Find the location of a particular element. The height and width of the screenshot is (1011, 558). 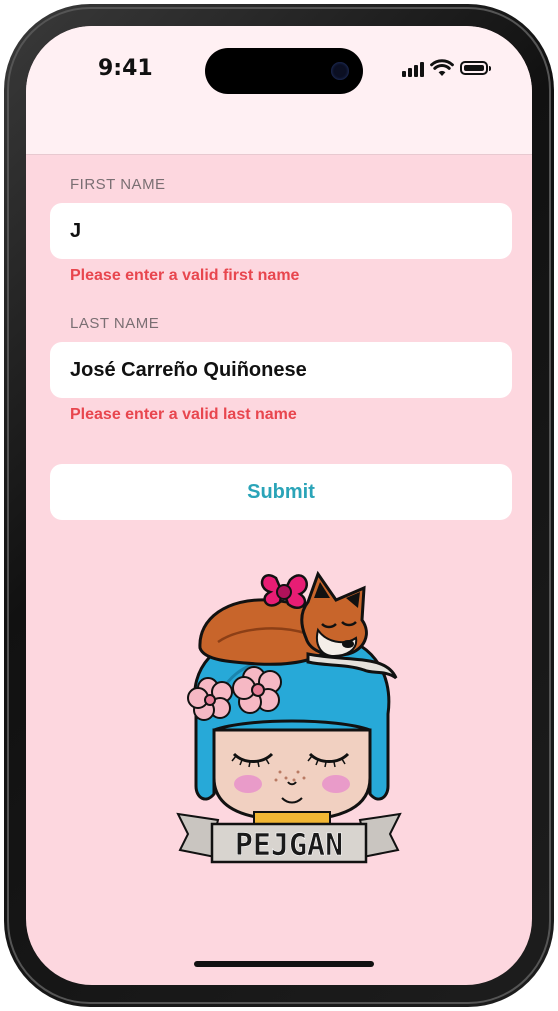

first-name-value: J is located at coordinates (76, 230).